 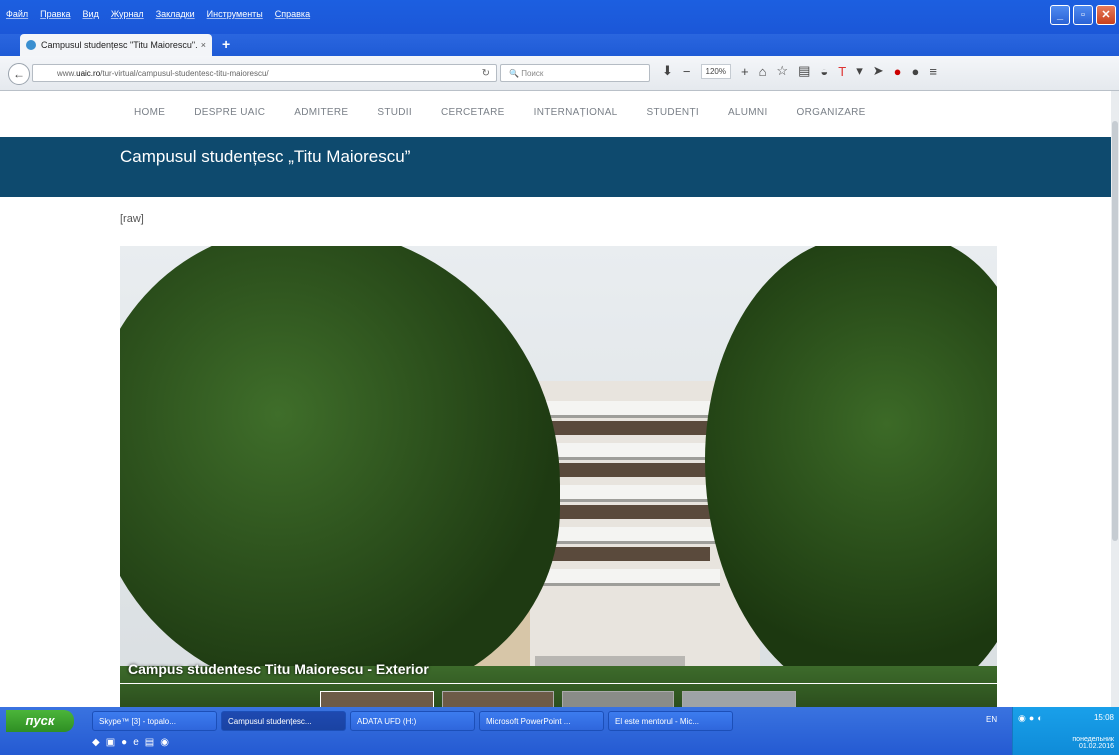 What do you see at coordinates (878, 71) in the screenshot?
I see `send-icon: ➤` at bounding box center [878, 71].